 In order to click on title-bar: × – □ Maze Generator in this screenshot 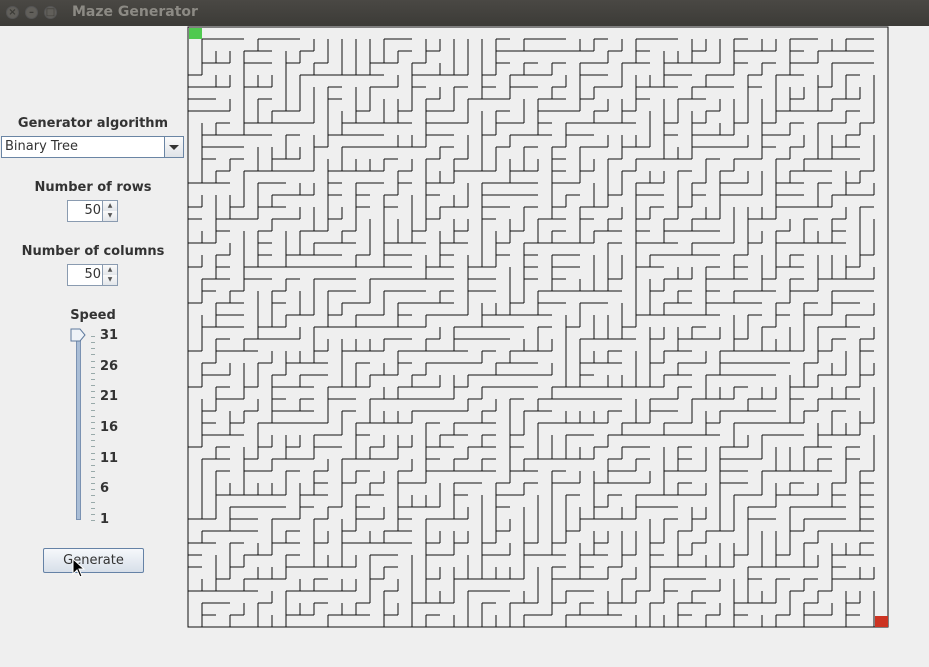, I will do `click(464, 13)`.